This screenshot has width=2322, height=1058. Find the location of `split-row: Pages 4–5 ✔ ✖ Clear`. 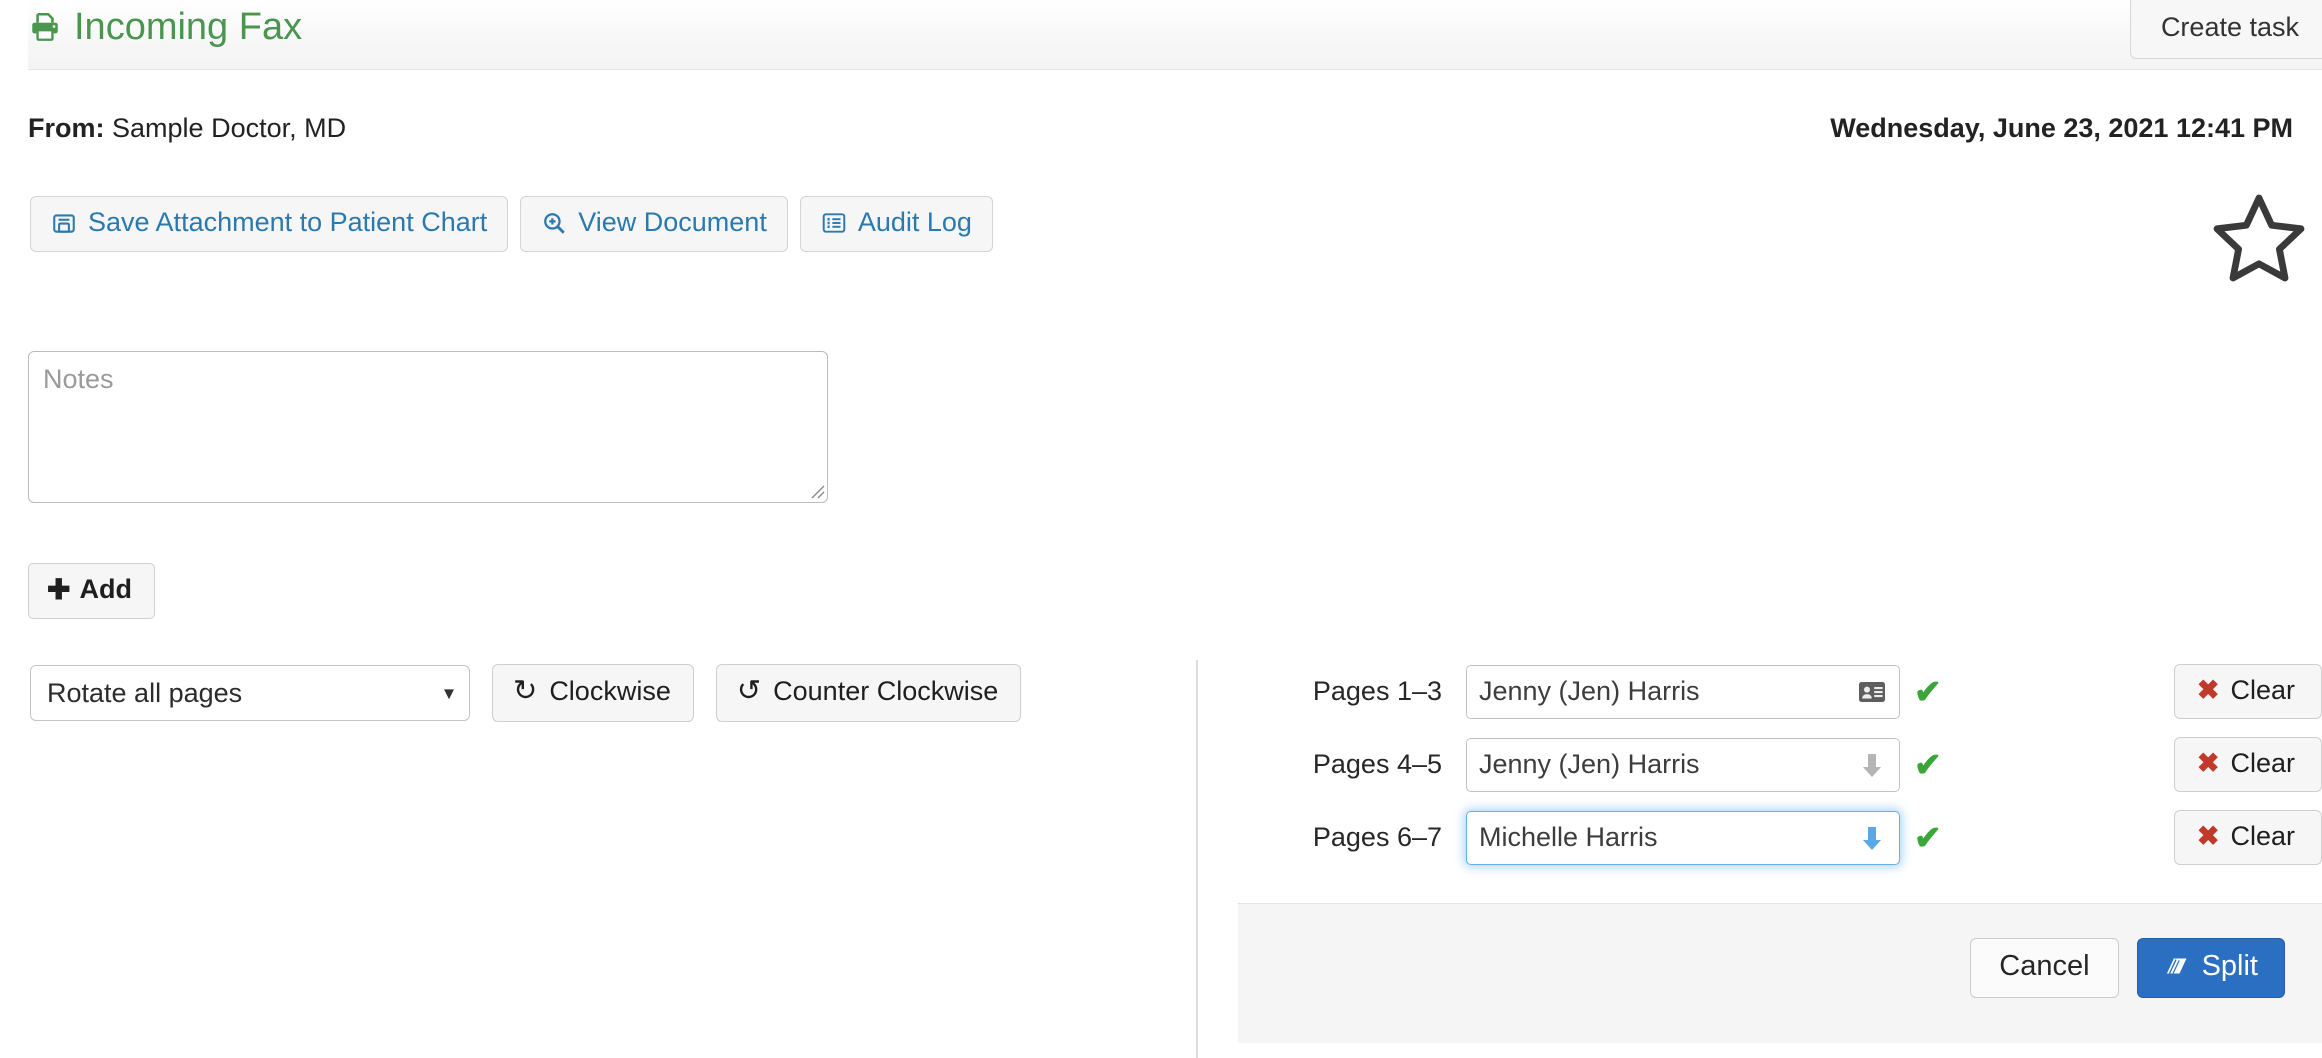

split-row: Pages 4–5 ✔ ✖ Clear is located at coordinates (1780, 764).